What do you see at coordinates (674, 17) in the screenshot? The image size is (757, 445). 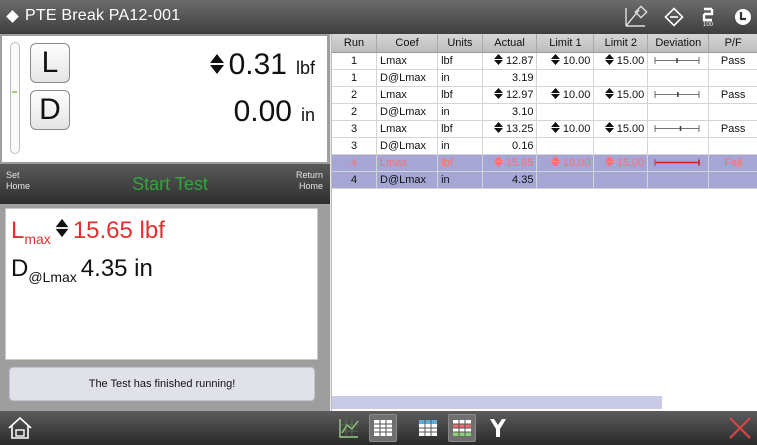 I see `zero-icon` at bounding box center [674, 17].